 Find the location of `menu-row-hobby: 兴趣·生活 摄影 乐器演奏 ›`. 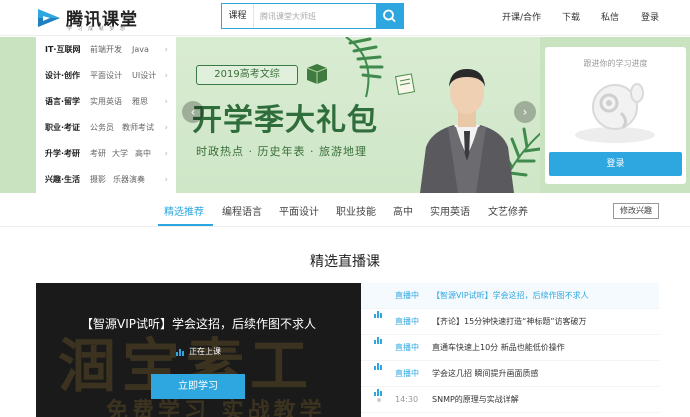

menu-row-hobby: 兴趣·生活 摄影 乐器演奏 › is located at coordinates (106, 180).